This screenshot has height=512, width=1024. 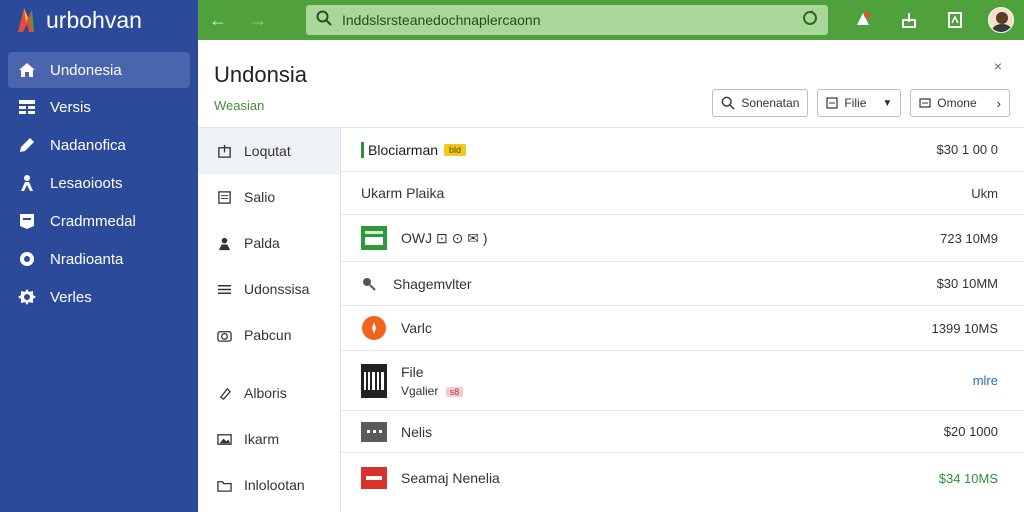 What do you see at coordinates (27, 145) in the screenshot?
I see `pencil-icon` at bounding box center [27, 145].